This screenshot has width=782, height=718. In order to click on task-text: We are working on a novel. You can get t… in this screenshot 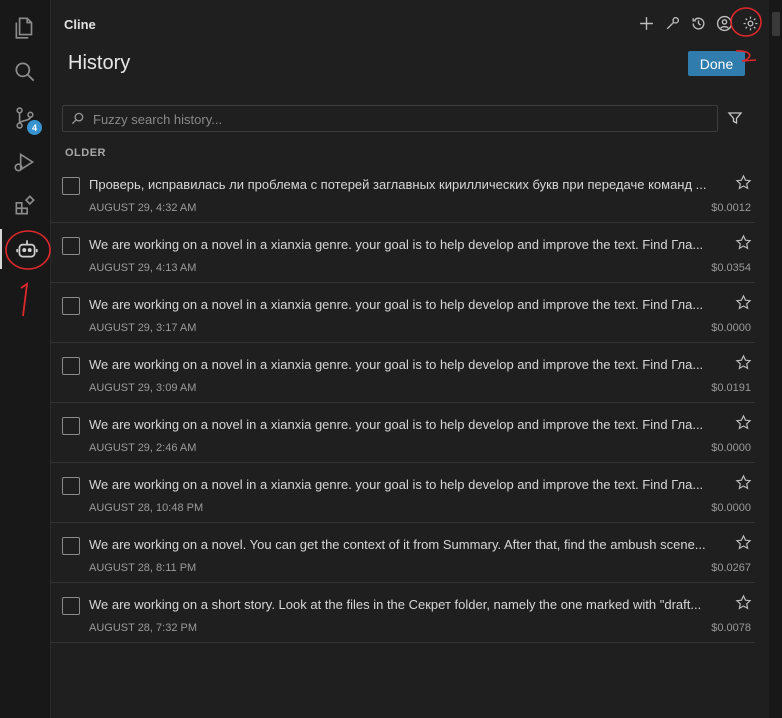, I will do `click(397, 544)`.